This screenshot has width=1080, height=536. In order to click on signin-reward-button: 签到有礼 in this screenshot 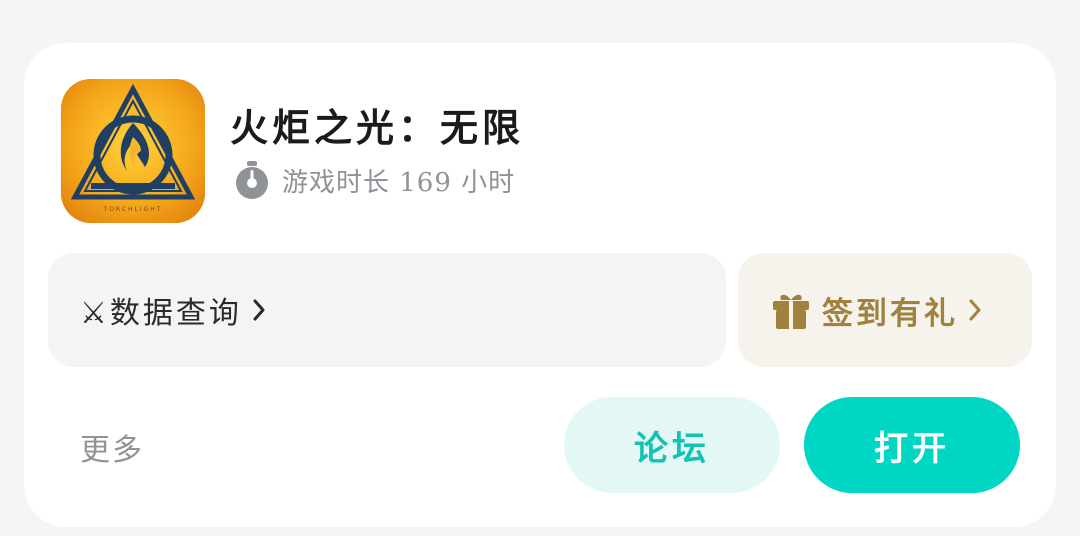, I will do `click(885, 310)`.